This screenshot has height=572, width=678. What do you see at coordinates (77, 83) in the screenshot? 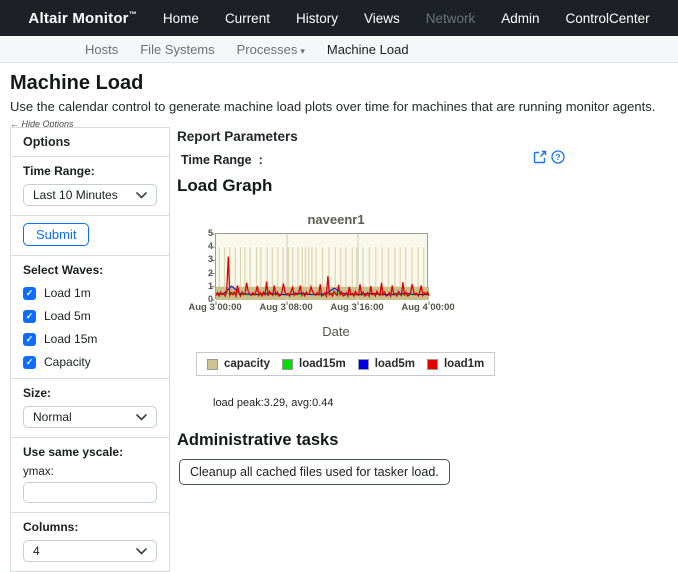
I see `page-title: Machine Load` at bounding box center [77, 83].